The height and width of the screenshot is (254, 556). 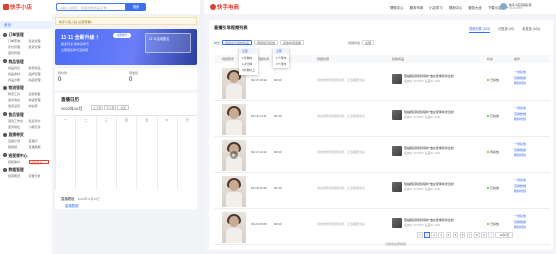 I want to click on stat-pending-pay: 待付款 0, so click(x=90, y=79).